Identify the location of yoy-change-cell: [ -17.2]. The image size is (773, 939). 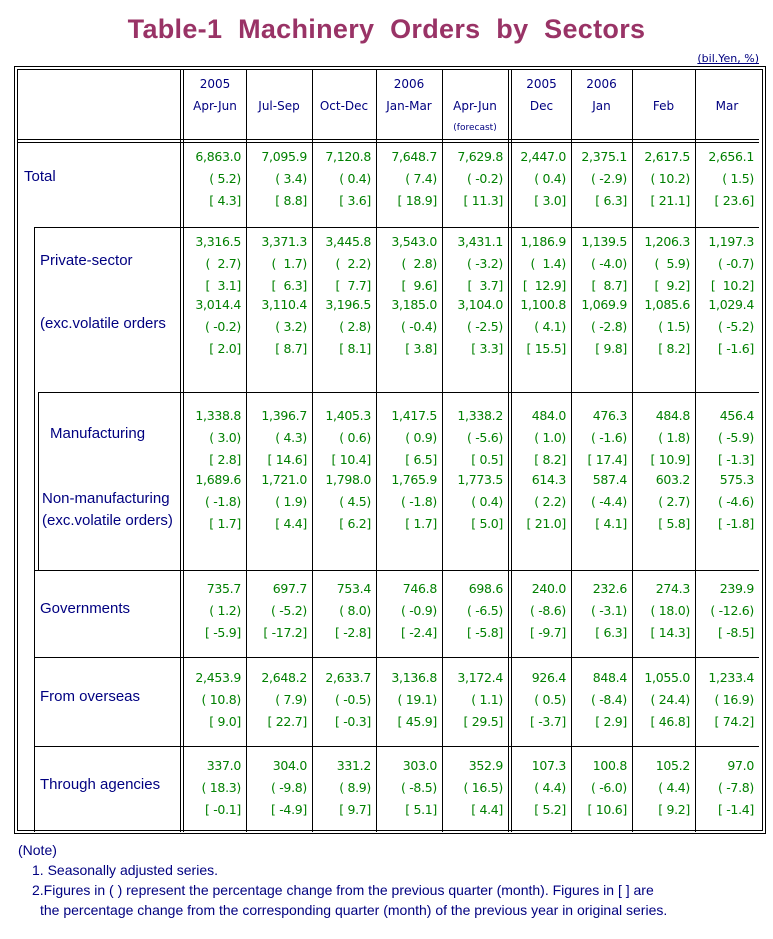
(285, 632).